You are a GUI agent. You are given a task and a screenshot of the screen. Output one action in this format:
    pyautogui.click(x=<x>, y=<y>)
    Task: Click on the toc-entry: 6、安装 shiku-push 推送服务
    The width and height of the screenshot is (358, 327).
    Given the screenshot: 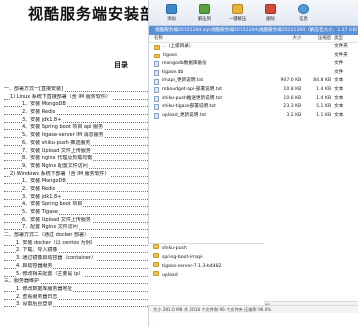 What is the action you would take?
    pyautogui.click(x=77, y=143)
    